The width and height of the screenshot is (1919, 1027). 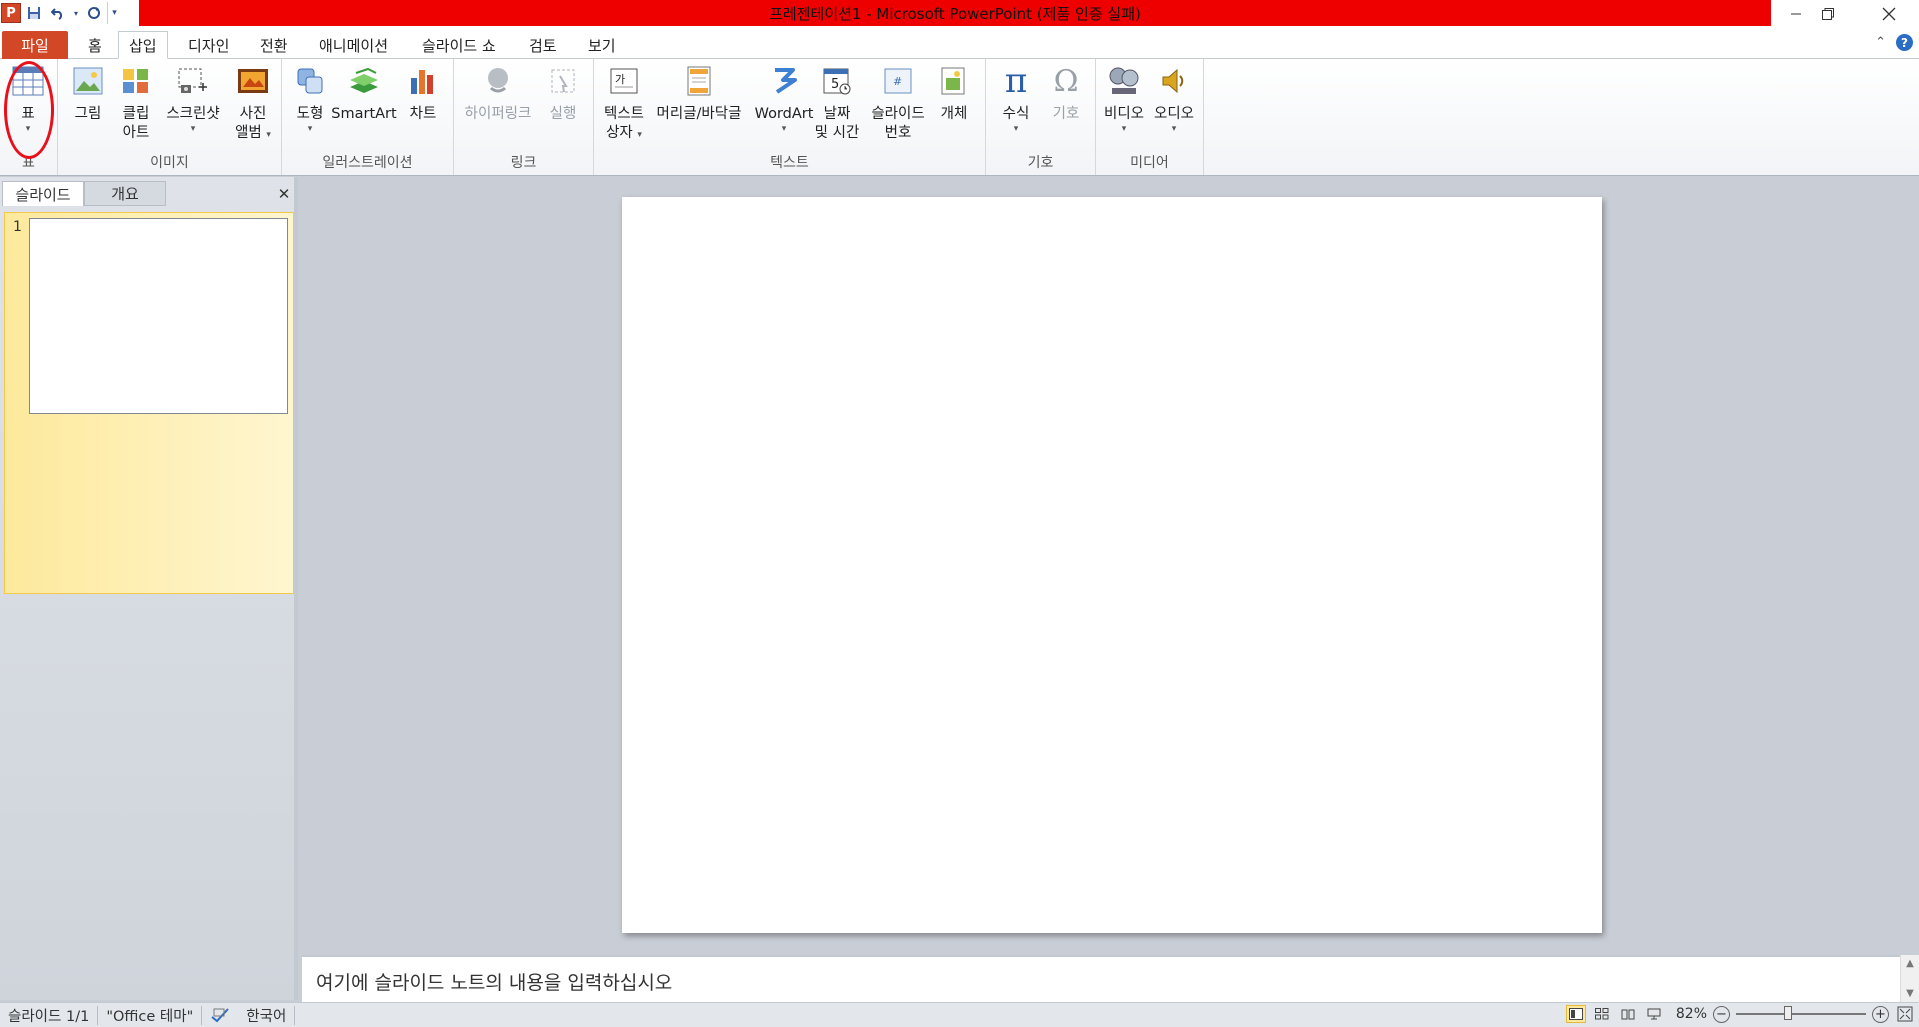 What do you see at coordinates (143, 45) in the screenshot?
I see `tab-insert: 삽입` at bounding box center [143, 45].